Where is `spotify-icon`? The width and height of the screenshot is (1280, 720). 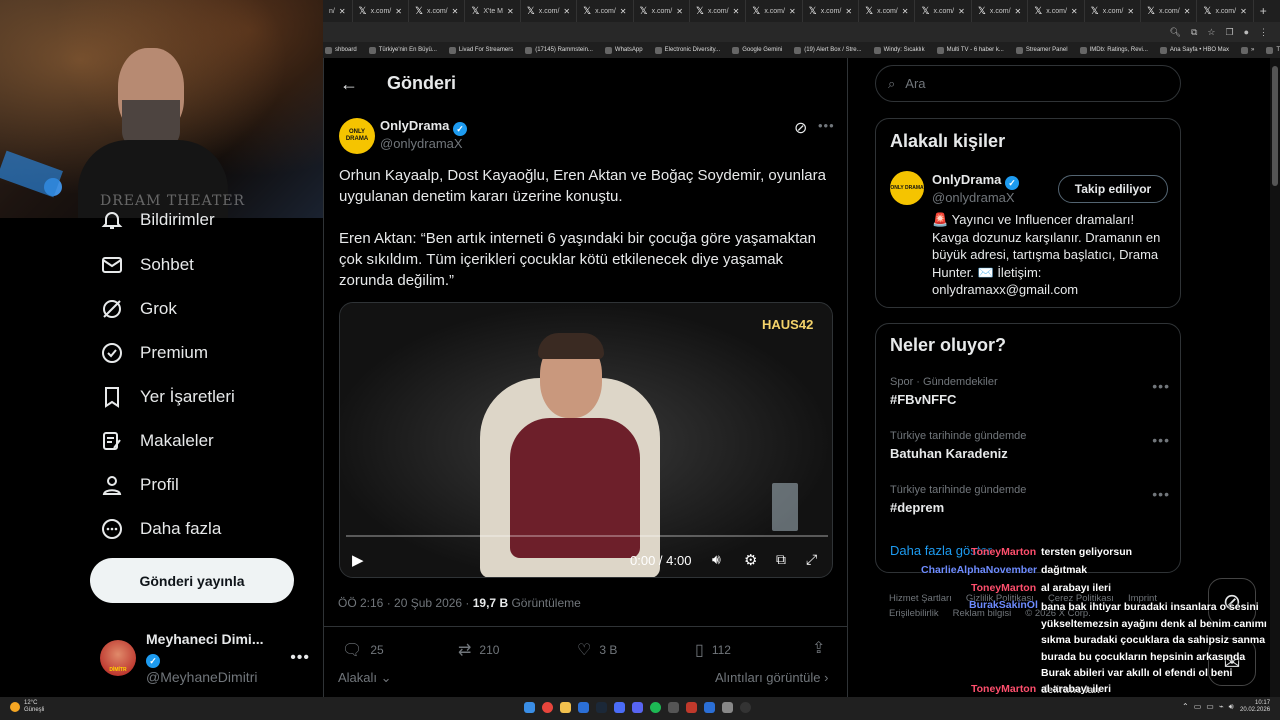
spotify-icon is located at coordinates (655, 707).